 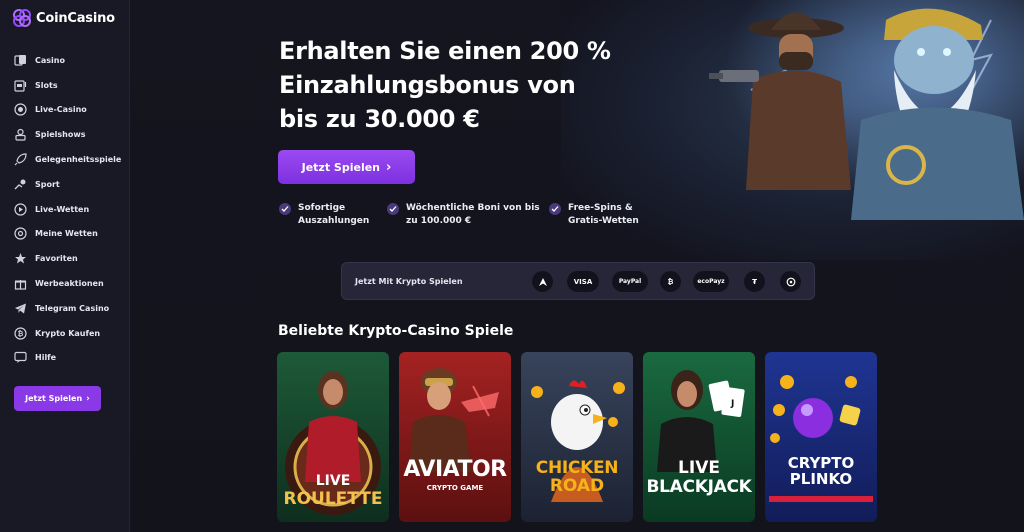 I want to click on solana-icon, so click(x=790, y=281).